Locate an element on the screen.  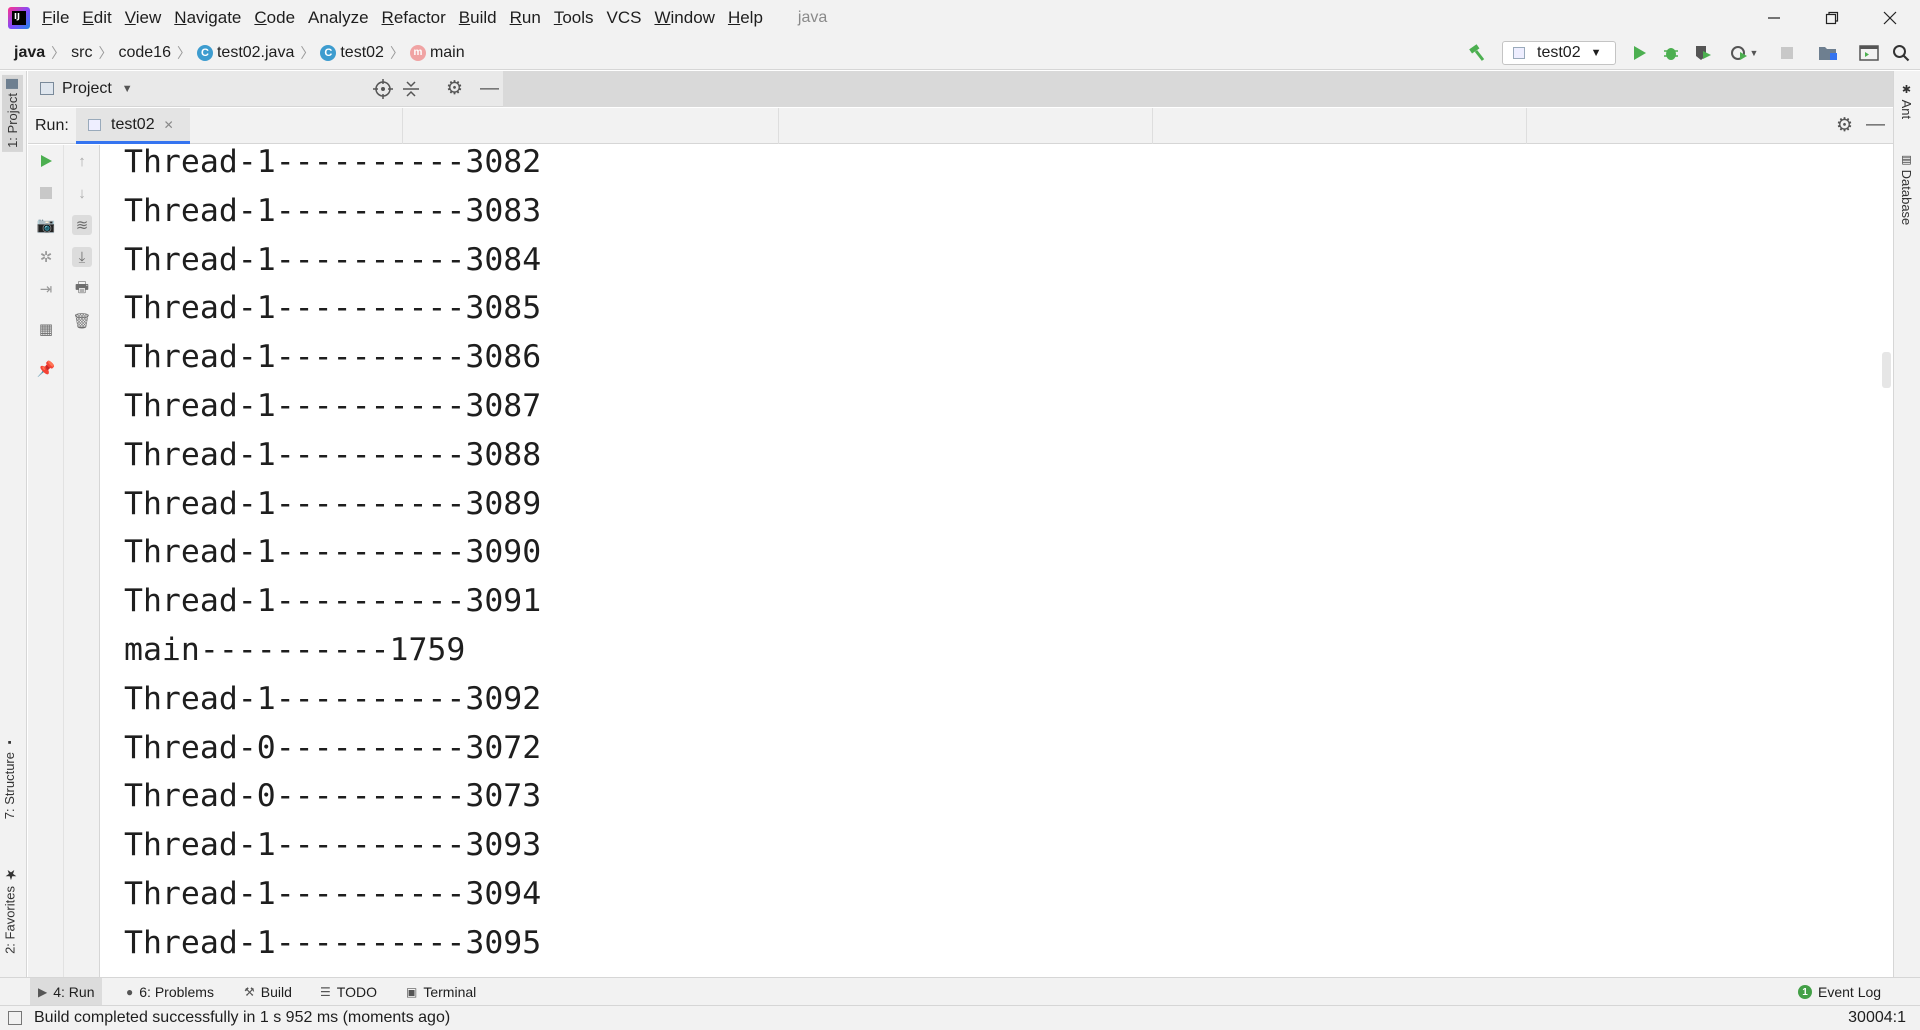
up-stack-button: ↑ is located at coordinates (82, 161).